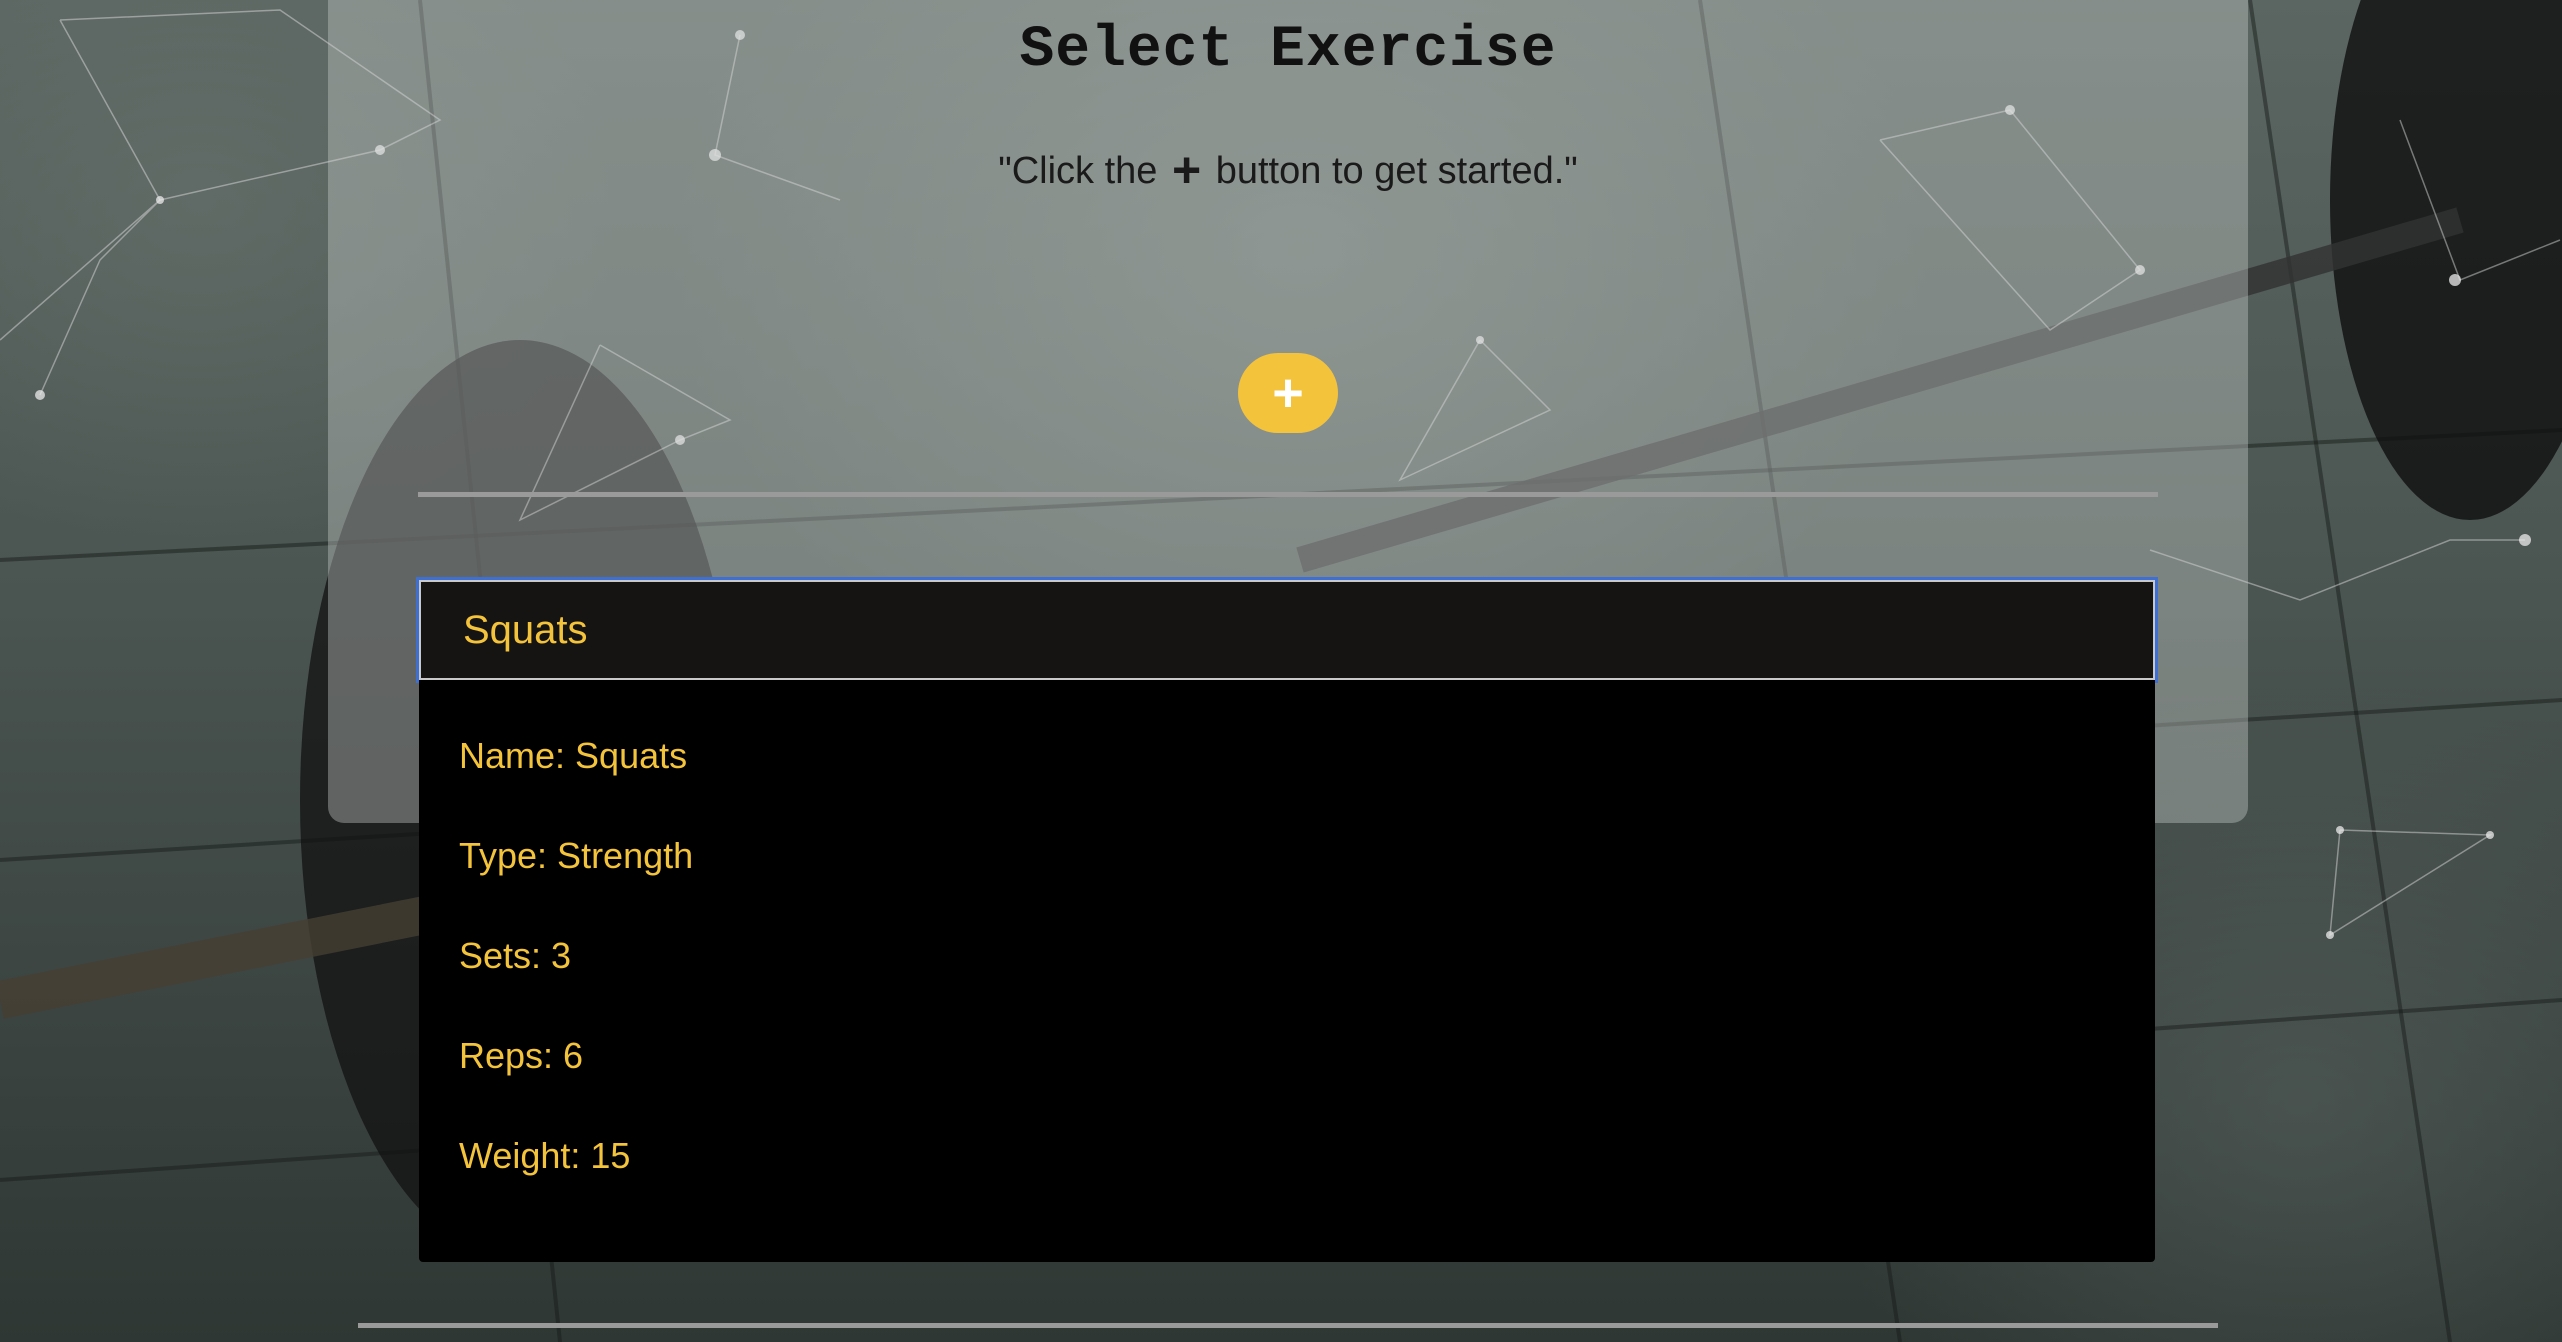 This screenshot has height=1342, width=2562. What do you see at coordinates (1078, 171) in the screenshot?
I see `hint-text-prefix: "Click the` at bounding box center [1078, 171].